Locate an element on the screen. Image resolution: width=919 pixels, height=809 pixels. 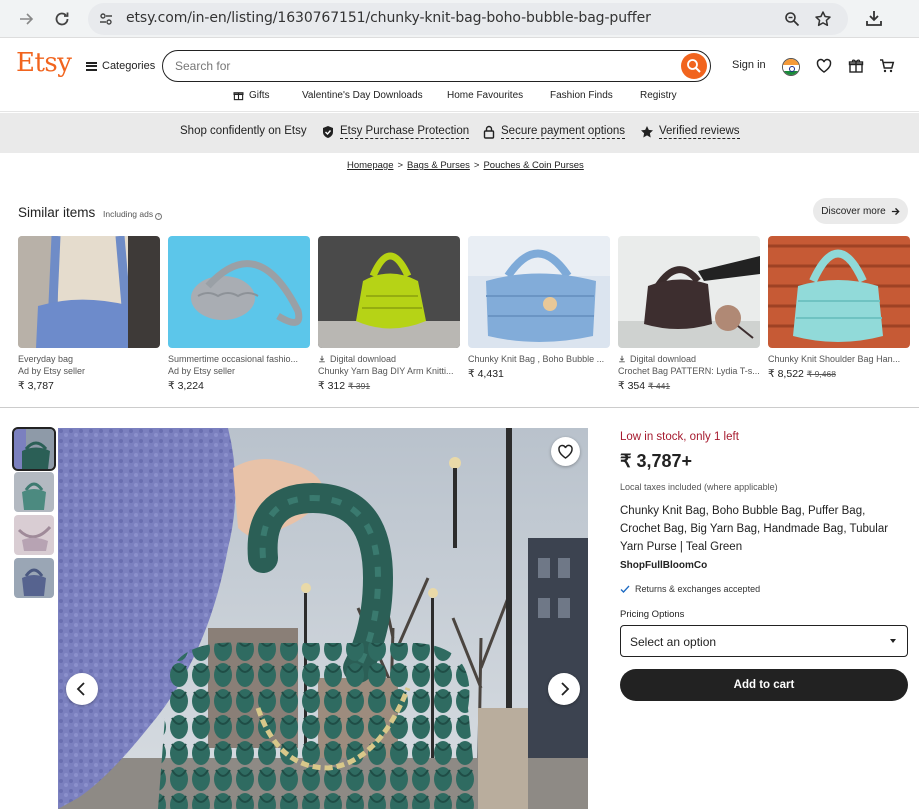
breadcrumb-pouches: Pouches & Coin Purses is located at coordinates (533, 165).